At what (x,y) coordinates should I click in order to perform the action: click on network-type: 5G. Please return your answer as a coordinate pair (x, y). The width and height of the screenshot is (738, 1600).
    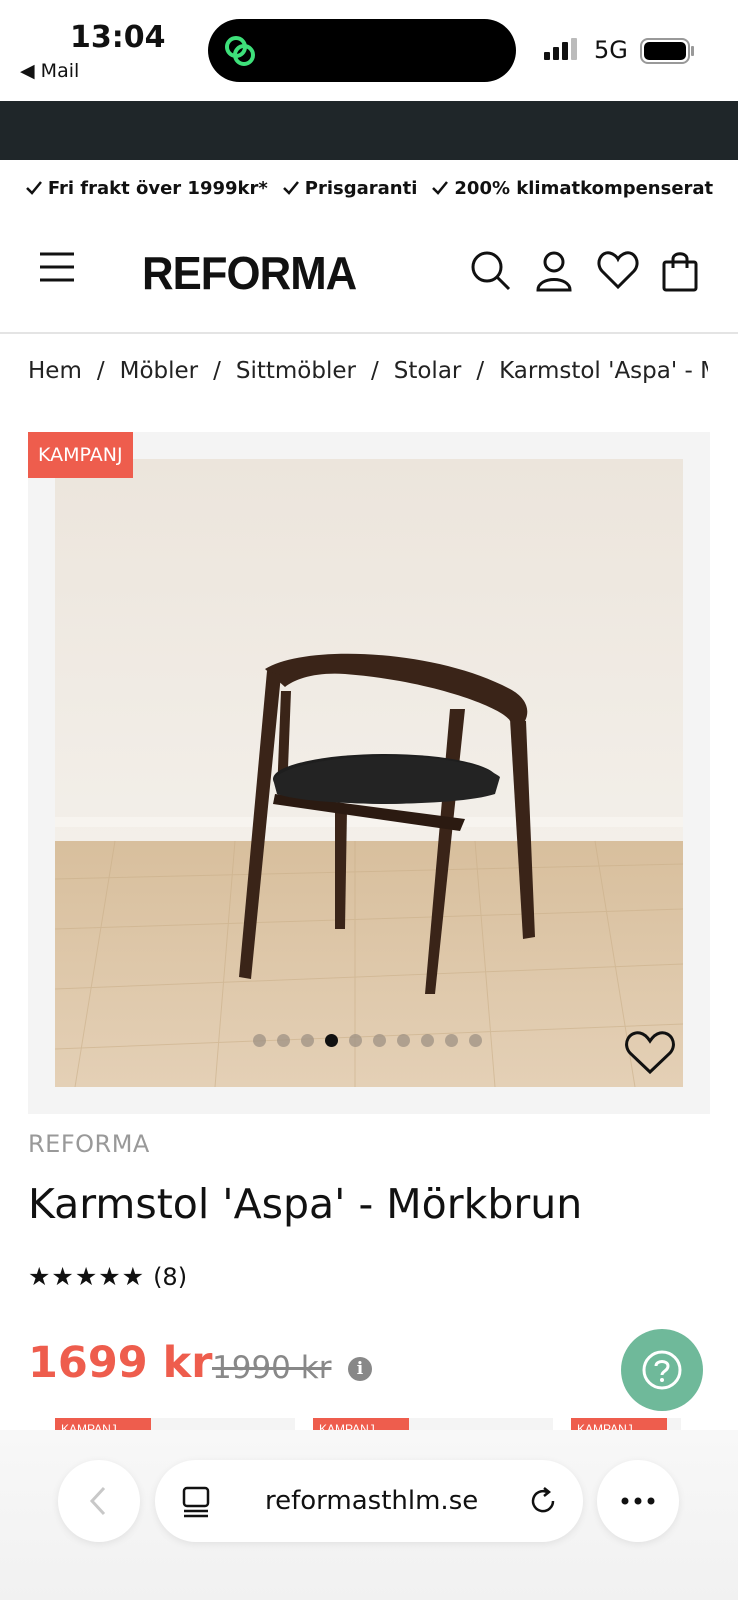
    Looking at the image, I should click on (611, 50).